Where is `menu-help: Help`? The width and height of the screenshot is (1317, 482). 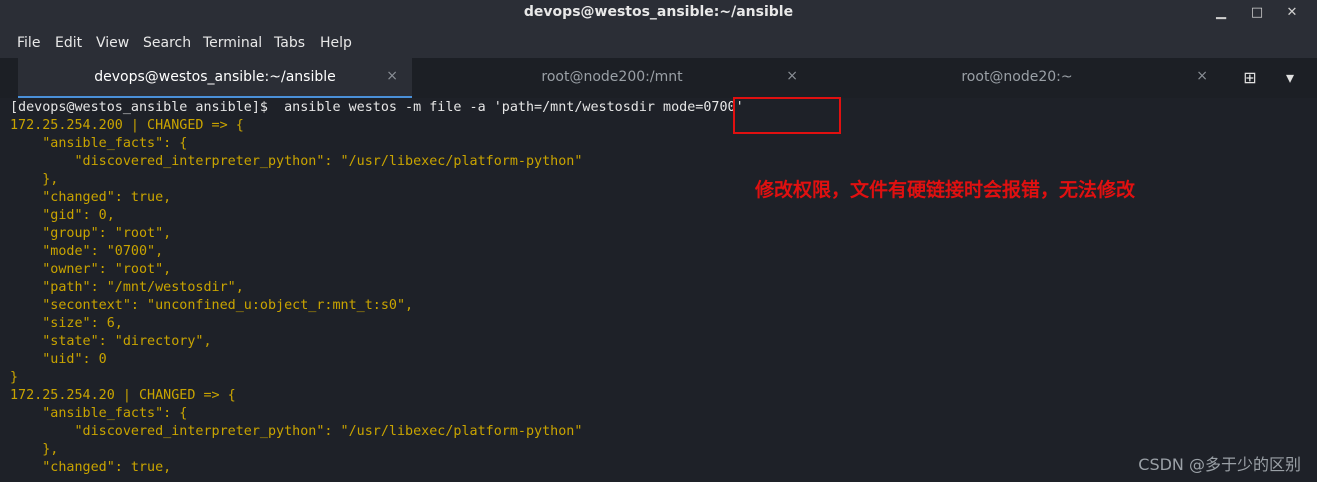 menu-help: Help is located at coordinates (336, 43).